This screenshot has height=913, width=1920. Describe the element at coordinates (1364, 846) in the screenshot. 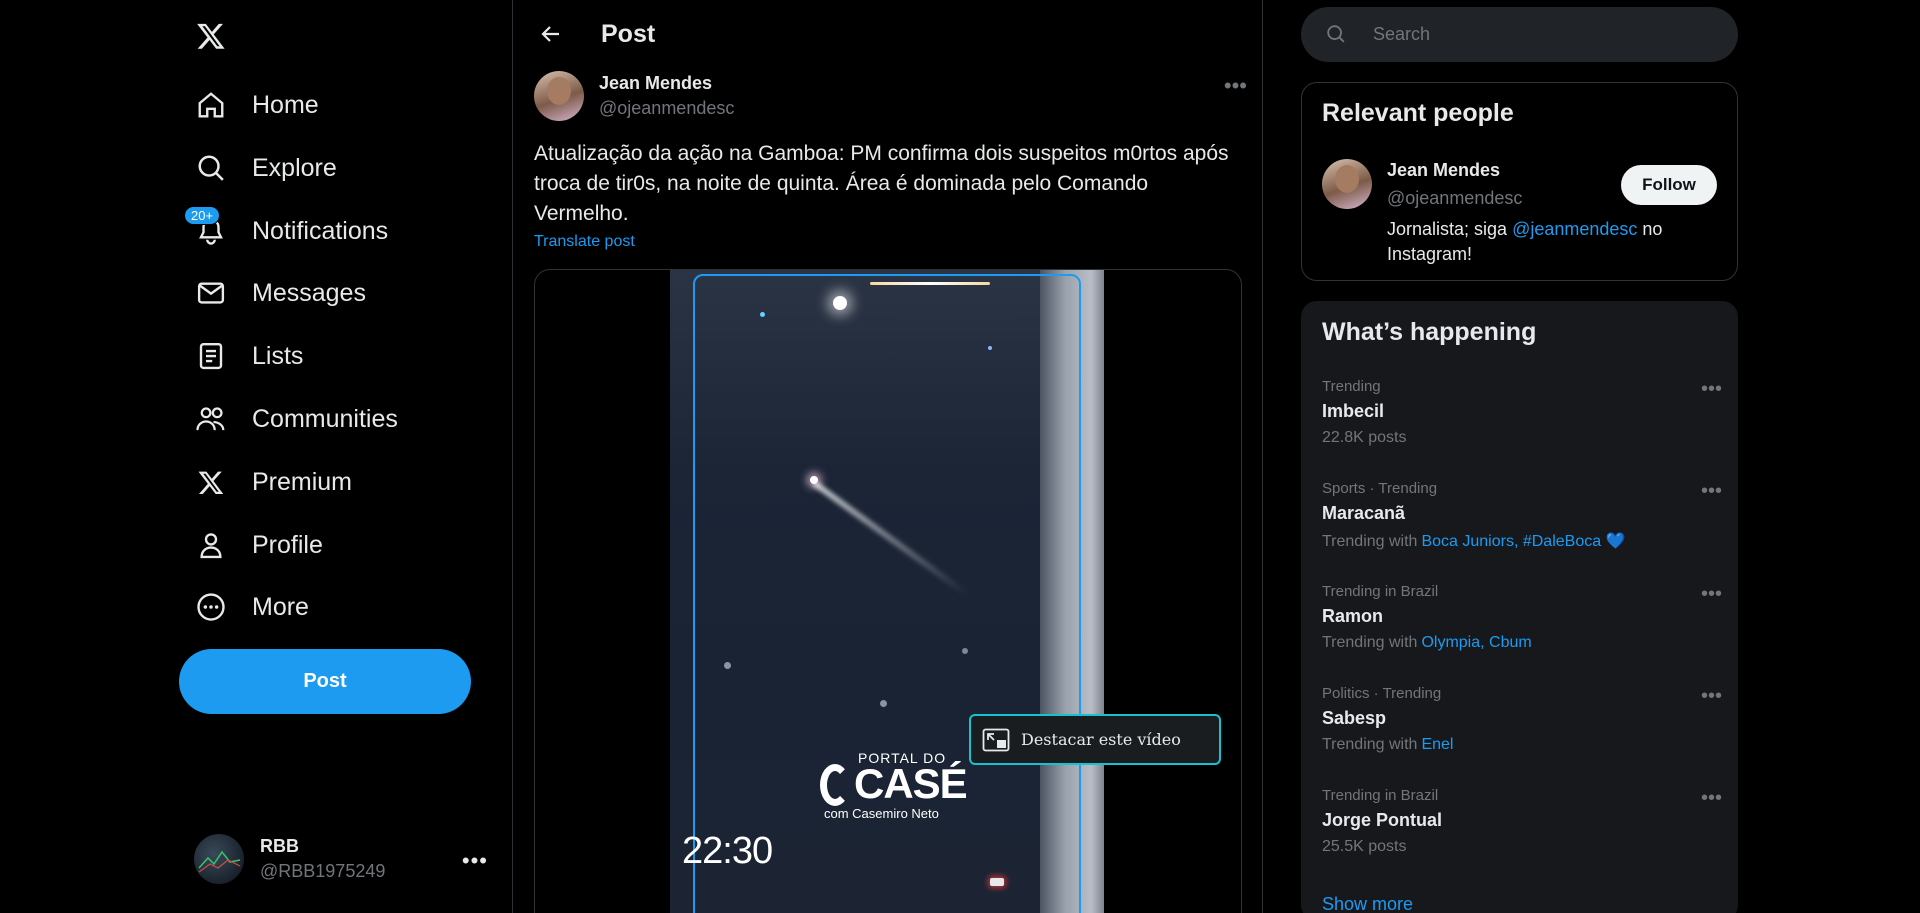

I see `trend-sub-text: 25.5K posts` at that location.